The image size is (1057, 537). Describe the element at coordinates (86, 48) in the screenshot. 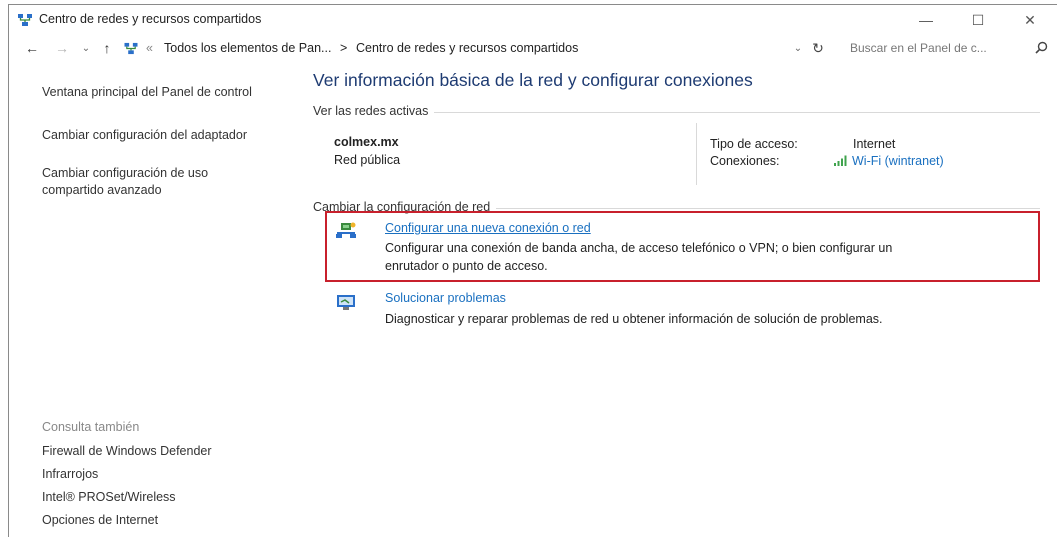

I see `recent-dropdown-icon: ⌄` at that location.